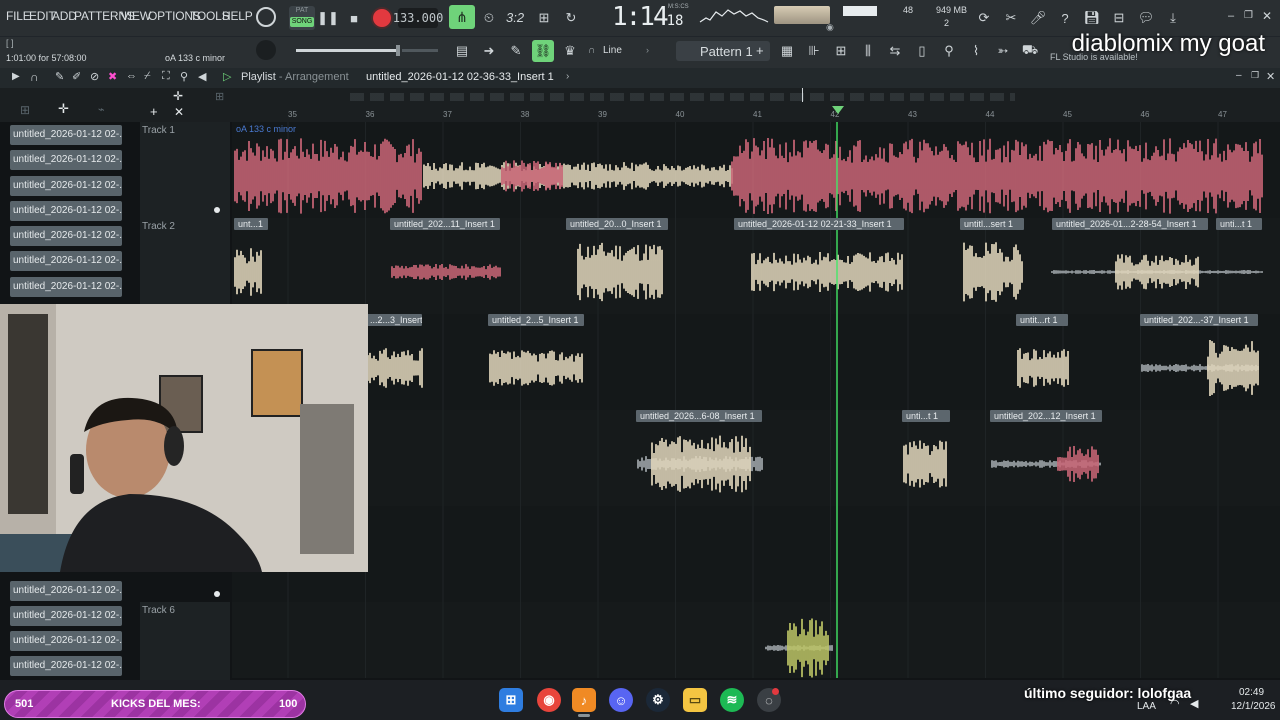  I want to click on clip-label: untitled_202...12_Insert 1, so click(1046, 416).